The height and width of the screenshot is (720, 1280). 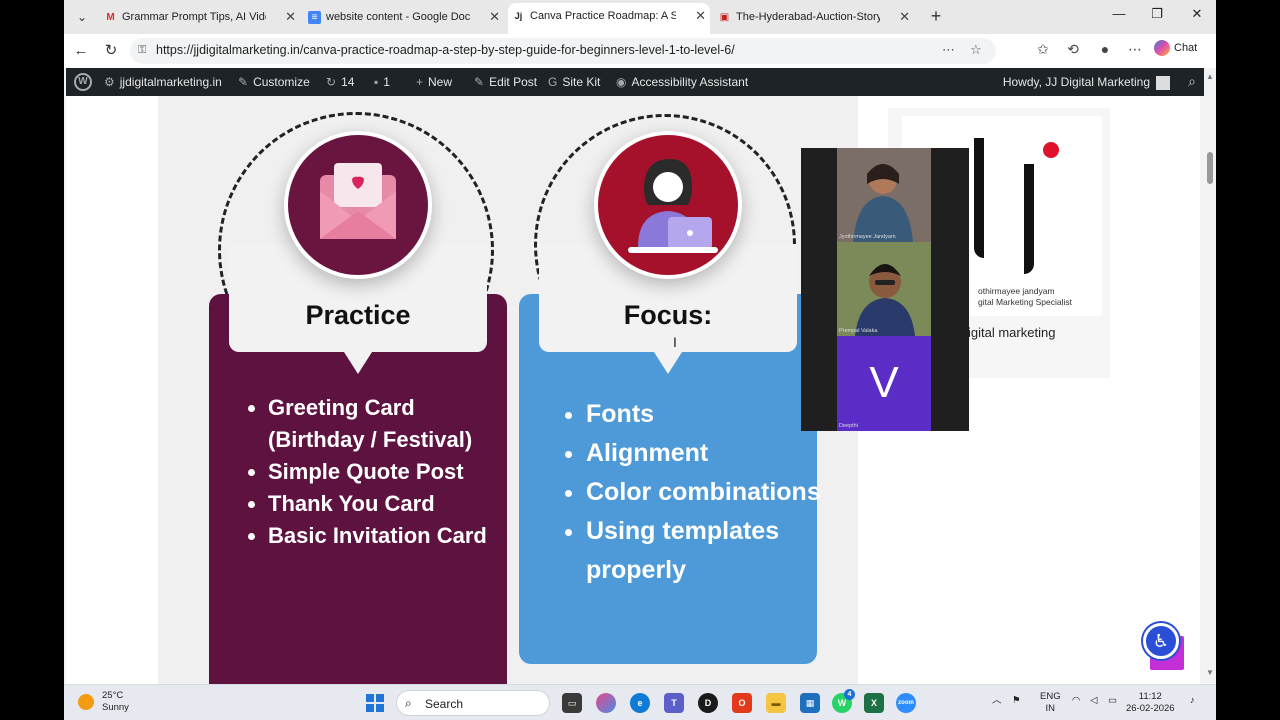 What do you see at coordinates (874, 703) in the screenshot?
I see `excel-icon: X` at bounding box center [874, 703].